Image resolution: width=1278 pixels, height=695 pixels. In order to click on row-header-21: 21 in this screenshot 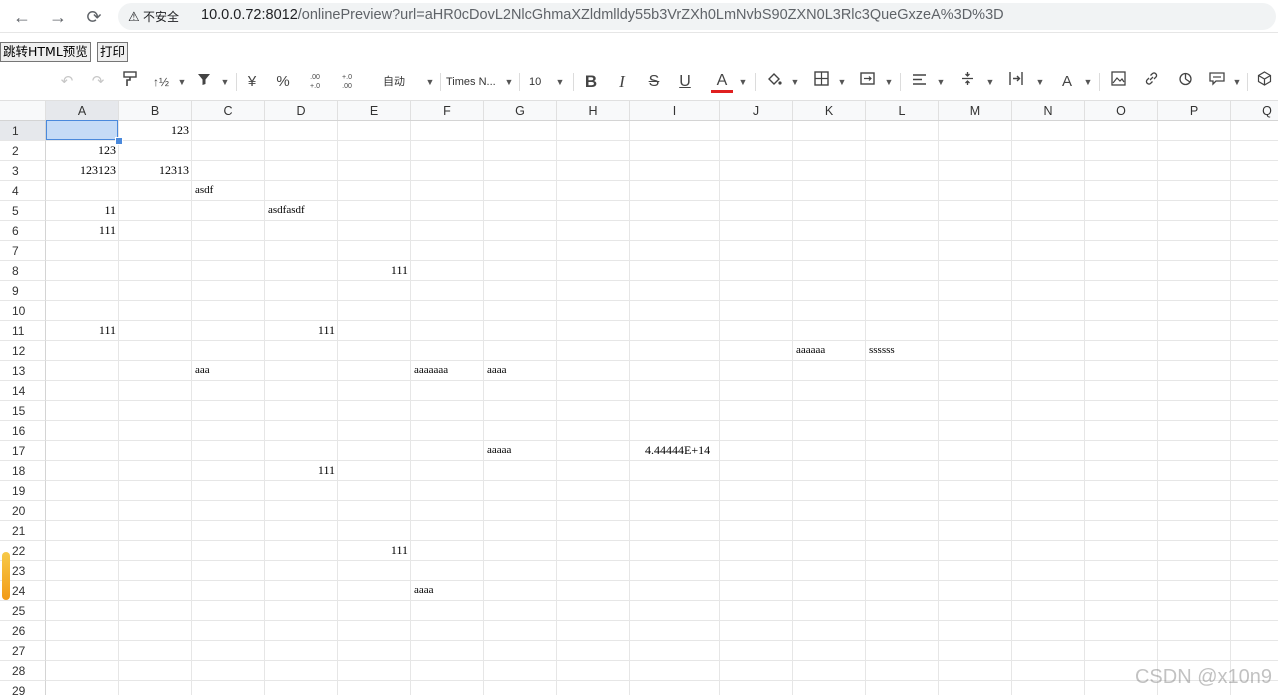, I will do `click(23, 531)`.